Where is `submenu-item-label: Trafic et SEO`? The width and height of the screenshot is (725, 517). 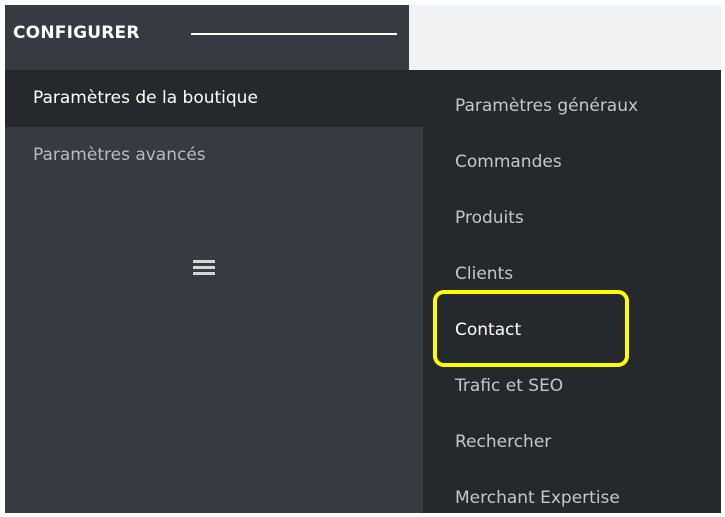 submenu-item-label: Trafic et SEO is located at coordinates (509, 386).